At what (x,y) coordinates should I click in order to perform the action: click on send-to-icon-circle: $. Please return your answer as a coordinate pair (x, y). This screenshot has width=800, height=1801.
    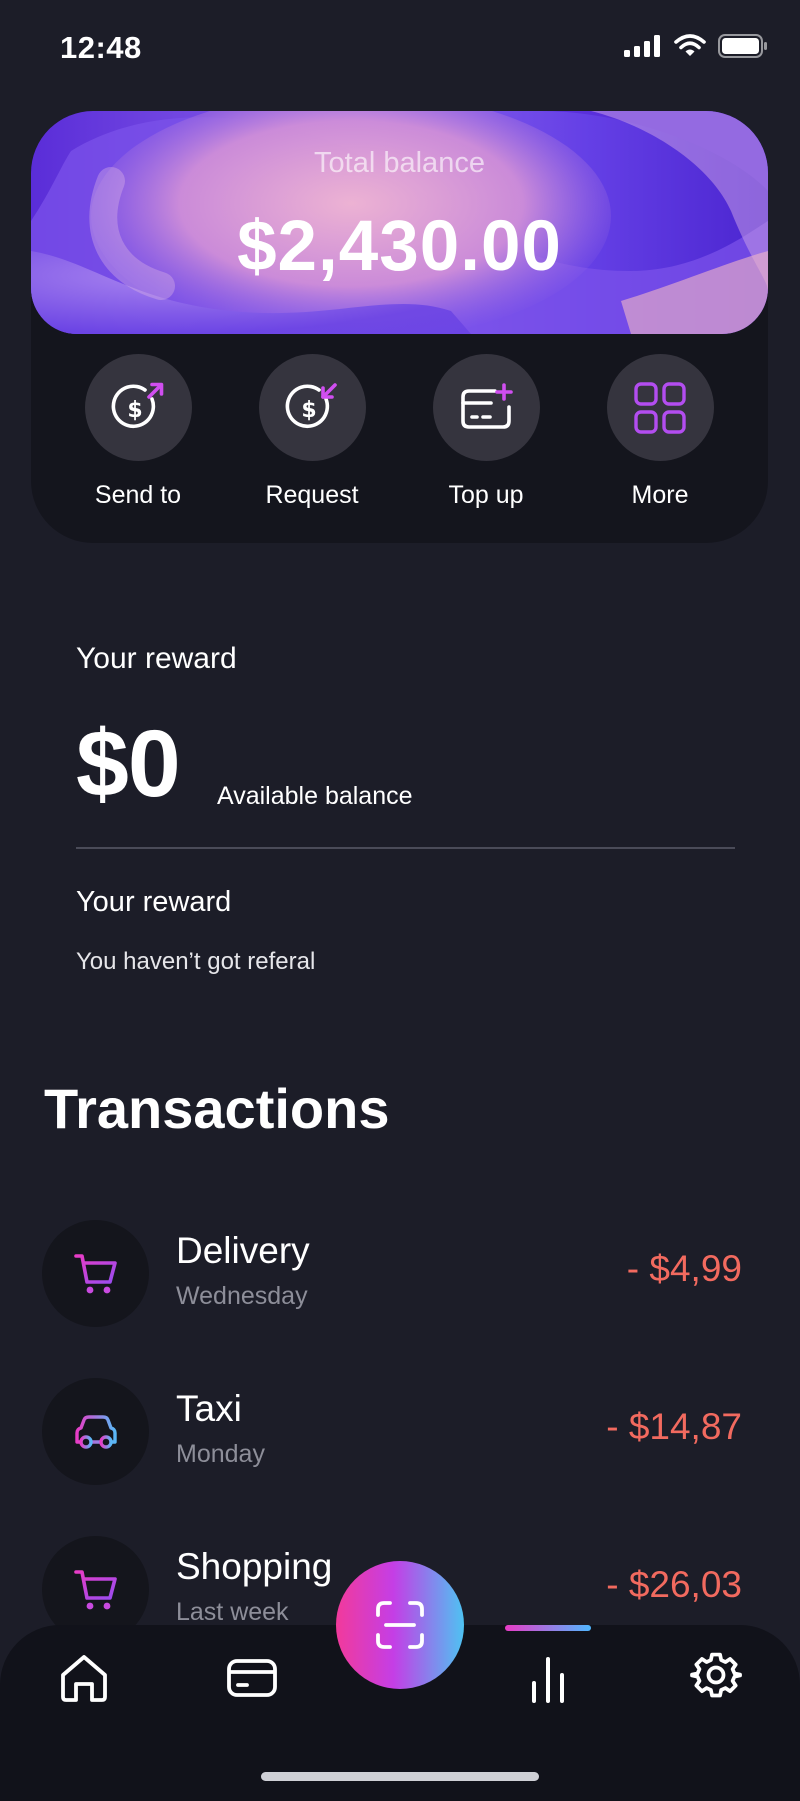
    Looking at the image, I should click on (138, 407).